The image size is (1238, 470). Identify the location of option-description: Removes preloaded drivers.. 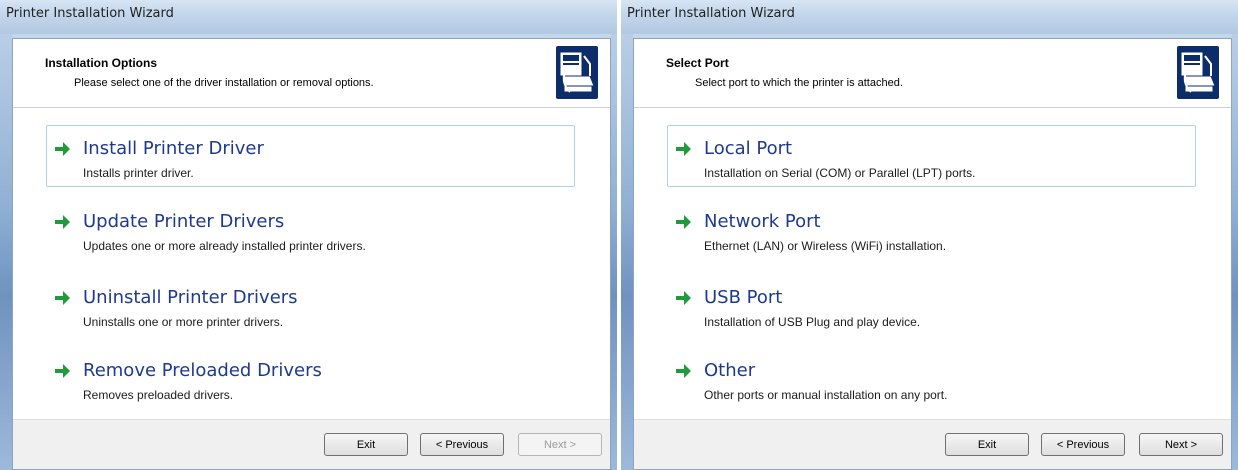
(158, 395).